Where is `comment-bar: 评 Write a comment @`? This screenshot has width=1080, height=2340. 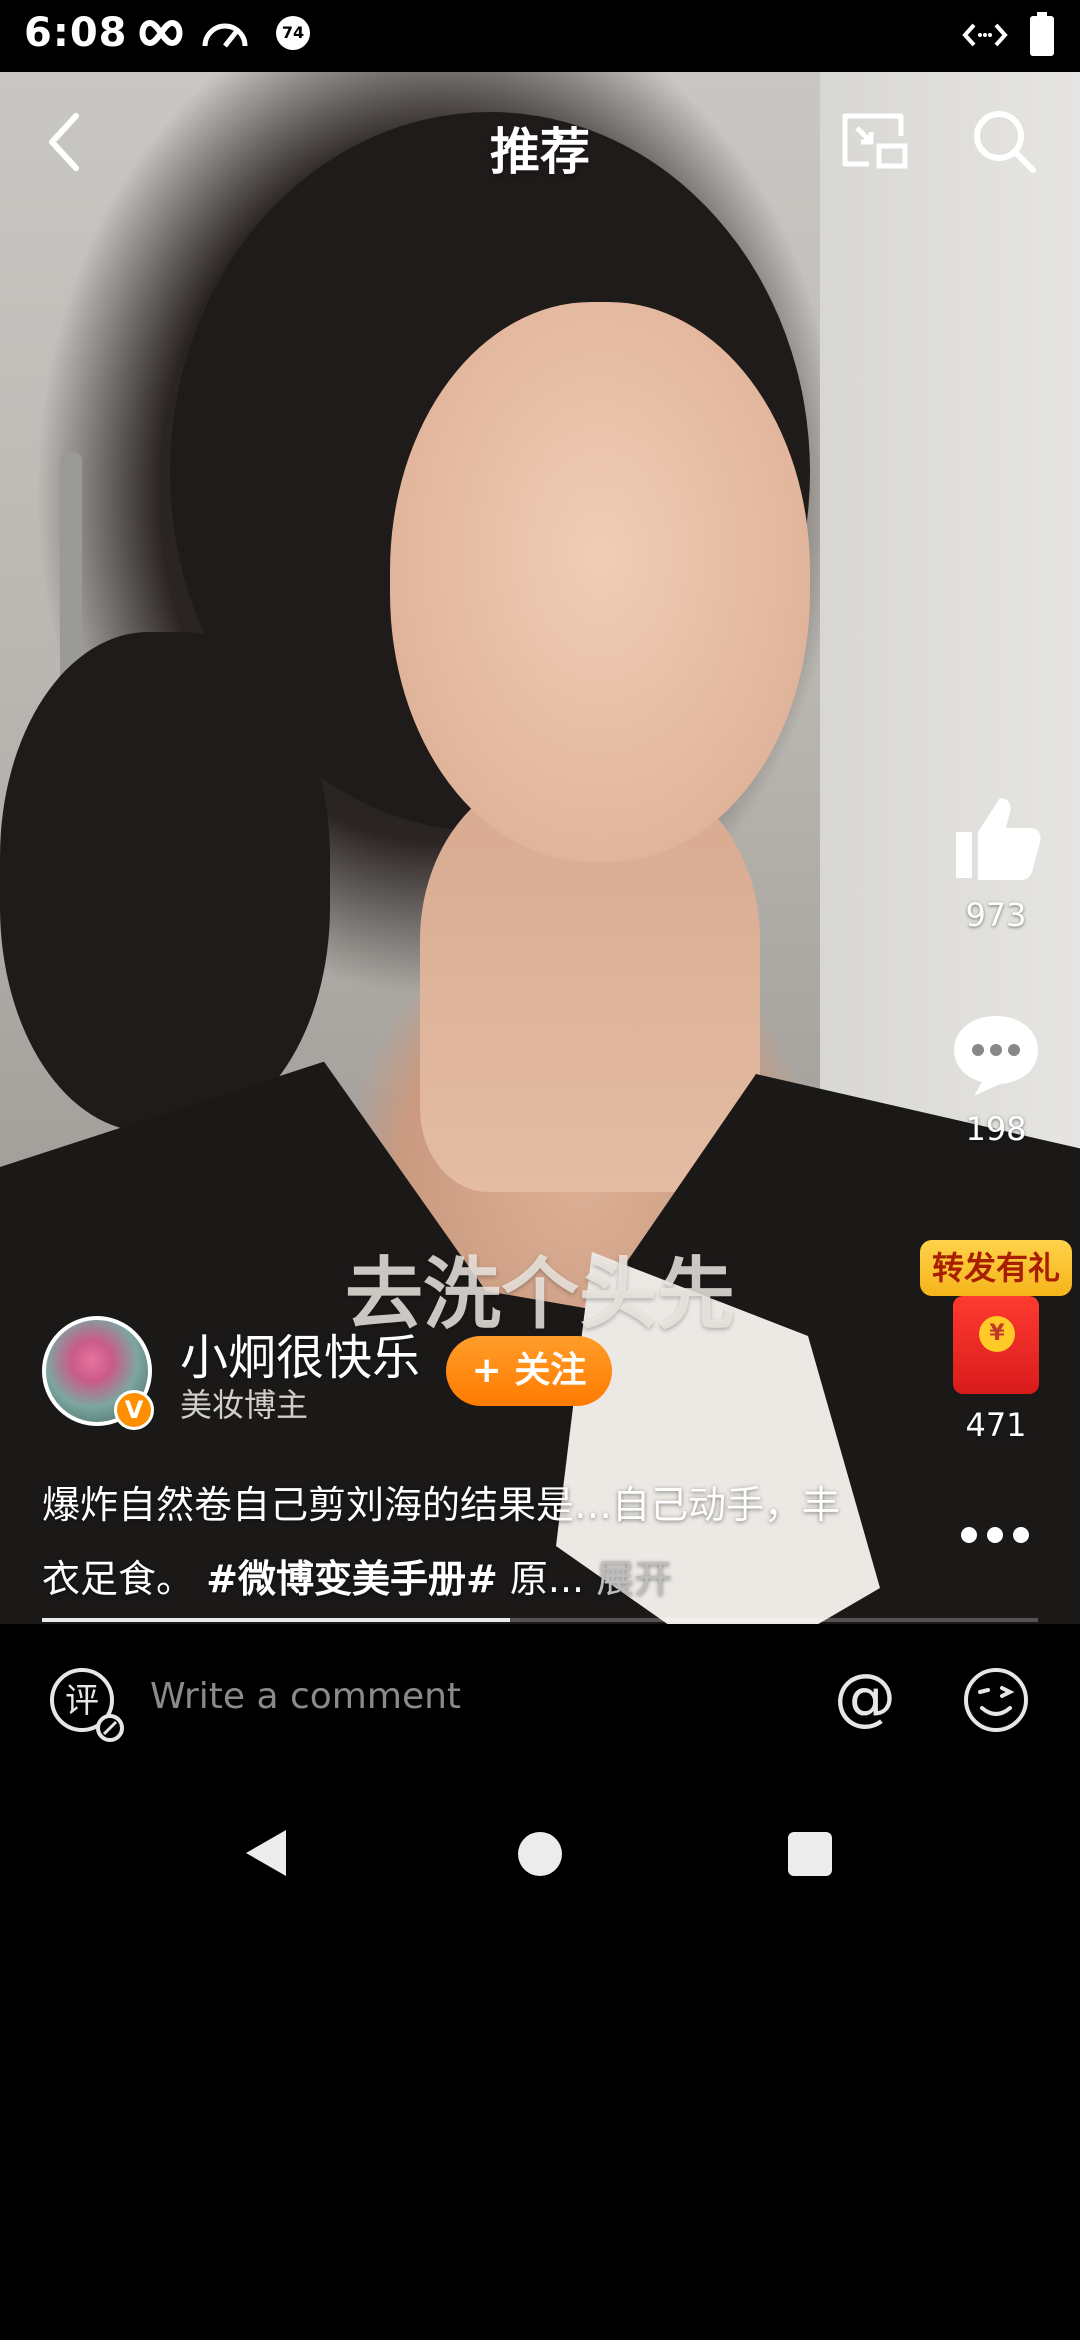 comment-bar: 评 Write a comment @ is located at coordinates (540, 1704).